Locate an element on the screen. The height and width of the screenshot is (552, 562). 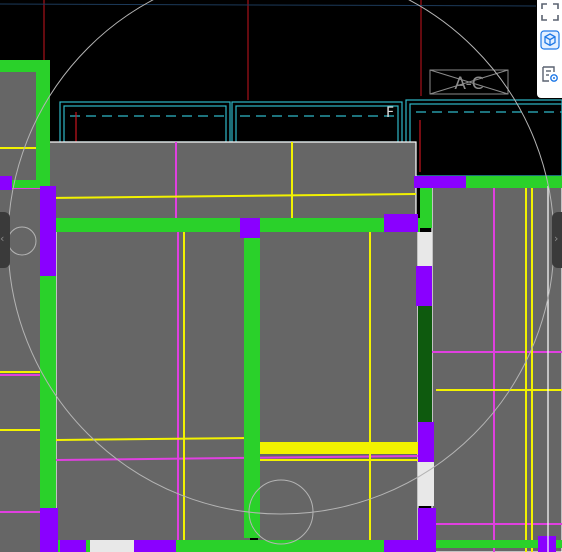
left-panel-handle: ‹ is located at coordinates (5, 240).